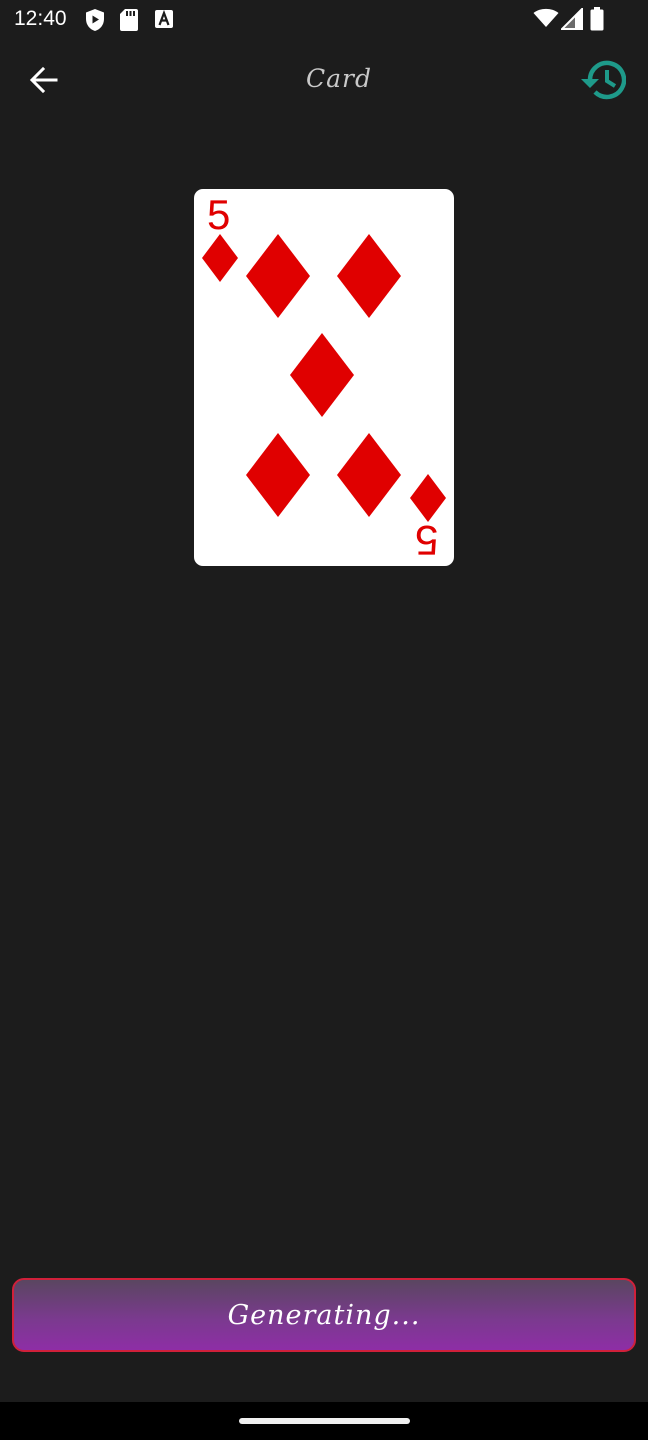 The width and height of the screenshot is (648, 1440). I want to click on navigation-bar, so click(324, 1421).